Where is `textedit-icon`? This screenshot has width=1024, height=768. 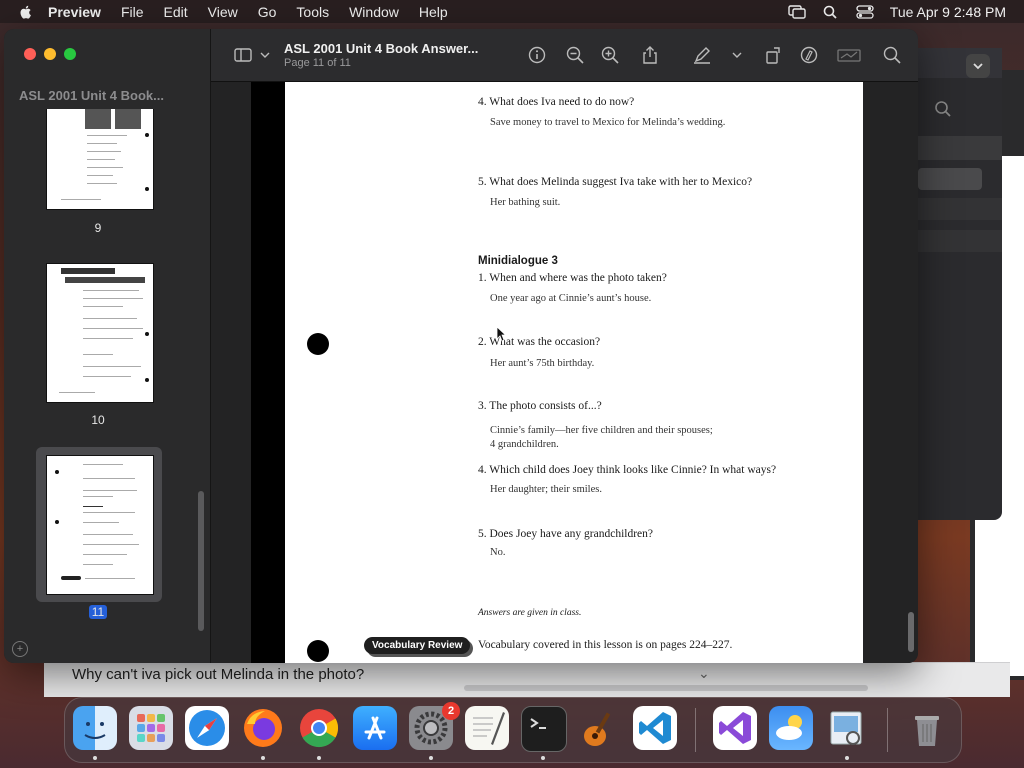 textedit-icon is located at coordinates (487, 728).